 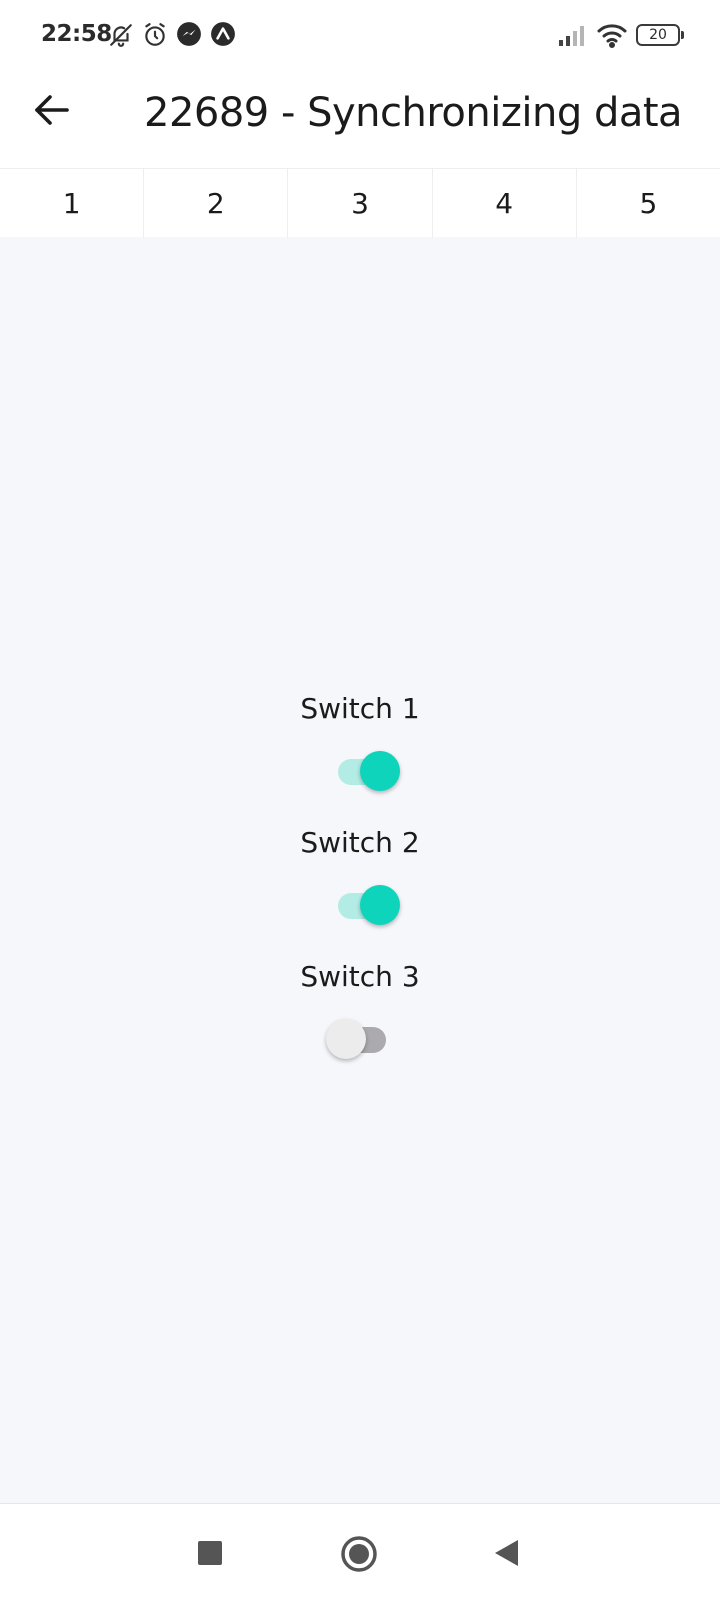 What do you see at coordinates (210, 1555) in the screenshot?
I see `square-recents-icon` at bounding box center [210, 1555].